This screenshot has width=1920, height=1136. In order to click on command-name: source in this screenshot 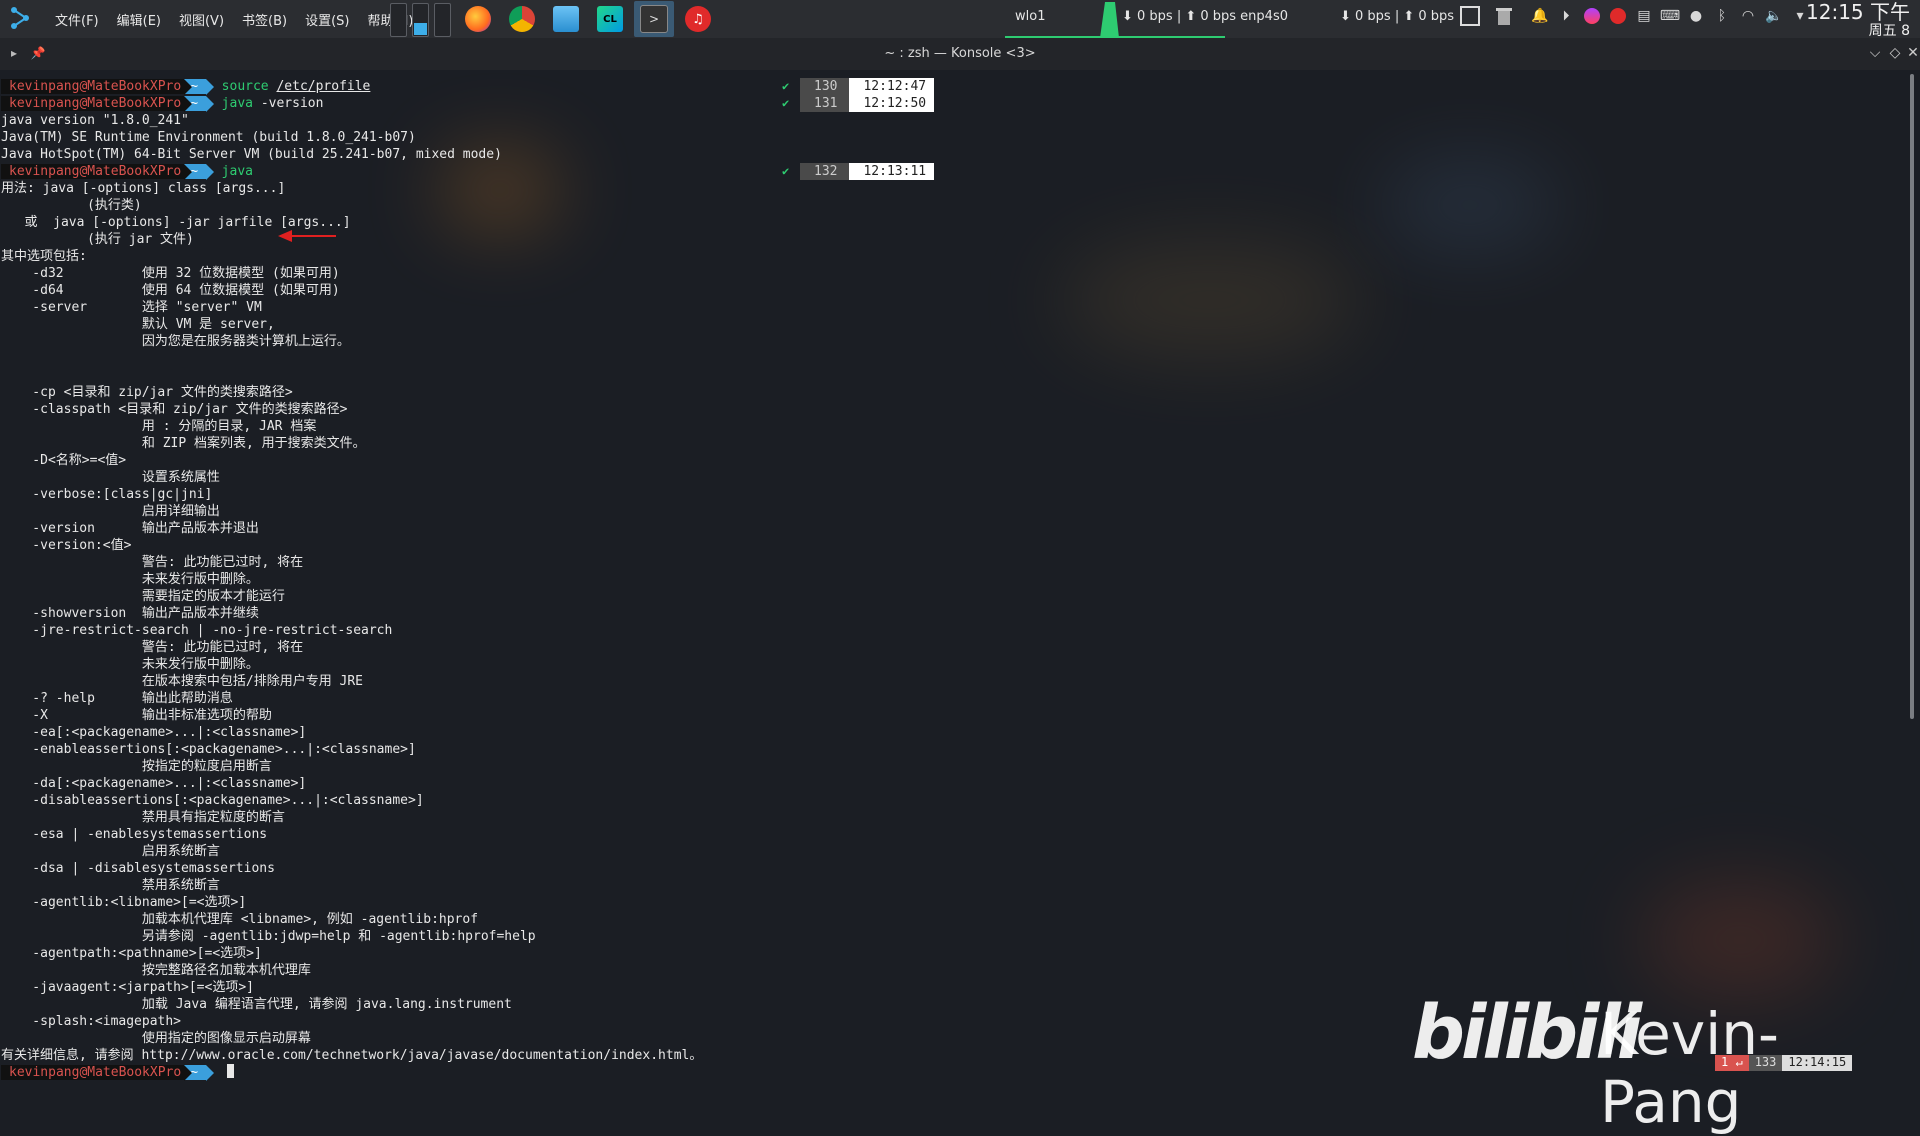, I will do `click(245, 86)`.